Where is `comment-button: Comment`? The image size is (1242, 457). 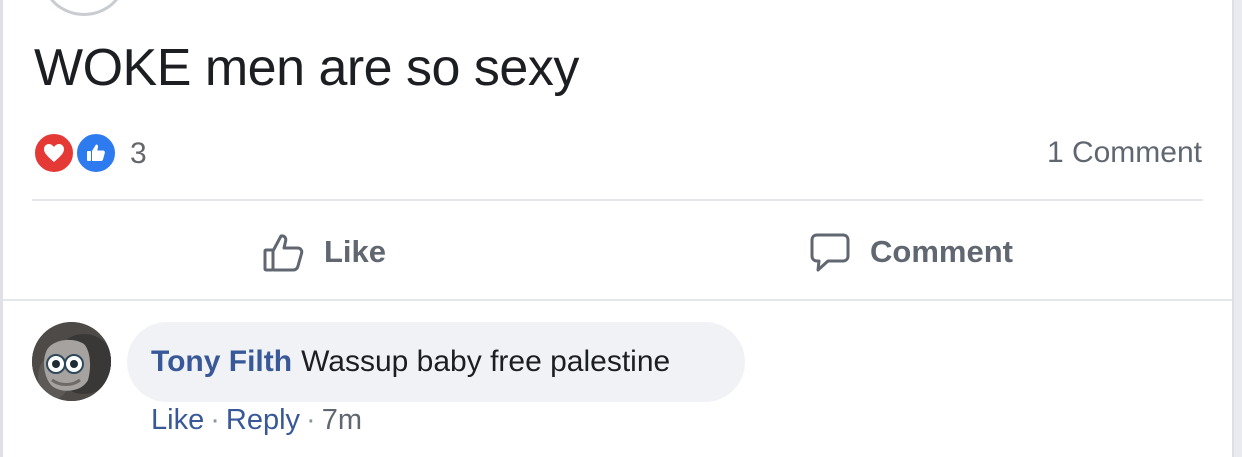 comment-button: Comment is located at coordinates (910, 252).